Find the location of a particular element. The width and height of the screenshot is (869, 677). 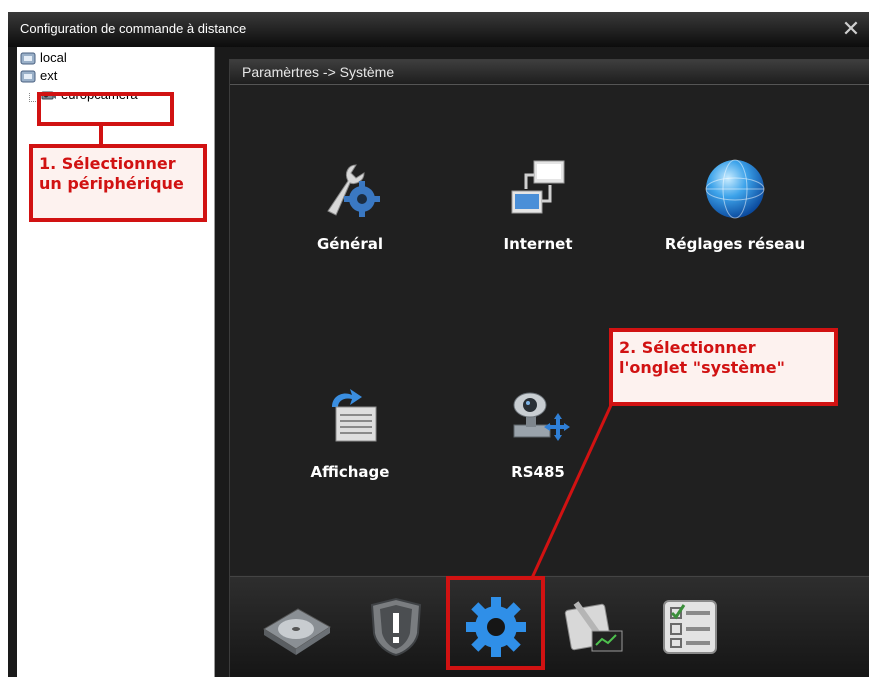

tree-item-label: ext is located at coordinates (49, 75).